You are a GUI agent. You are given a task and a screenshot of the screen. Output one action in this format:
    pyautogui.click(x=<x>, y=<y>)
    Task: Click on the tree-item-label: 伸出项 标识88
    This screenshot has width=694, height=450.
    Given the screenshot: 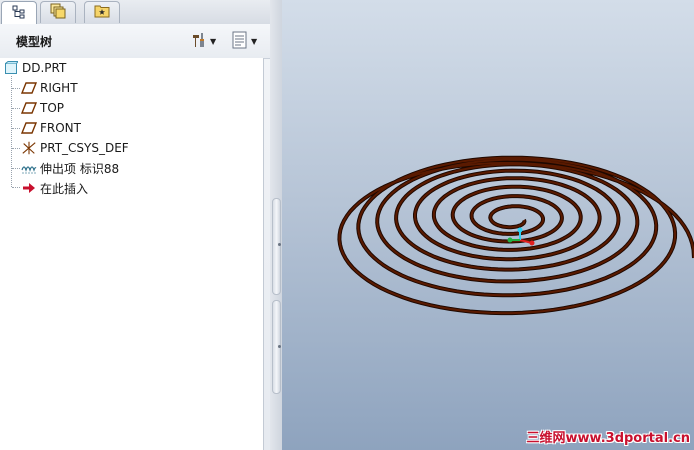 What is the action you would take?
    pyautogui.click(x=80, y=168)
    